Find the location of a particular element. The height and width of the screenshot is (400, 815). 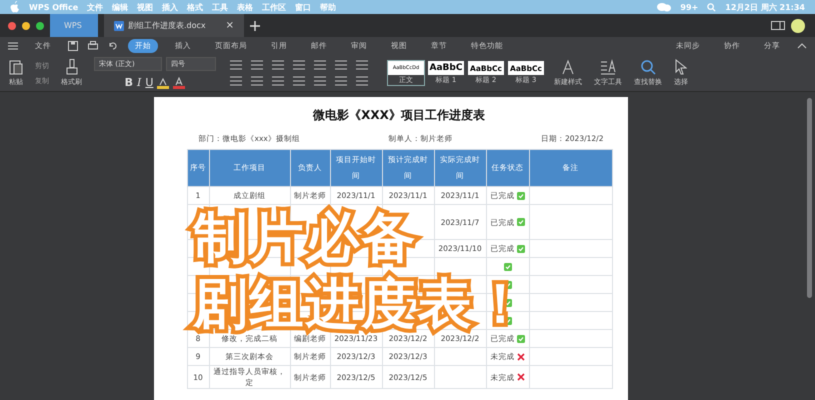

highlighter-icon is located at coordinates (163, 82).